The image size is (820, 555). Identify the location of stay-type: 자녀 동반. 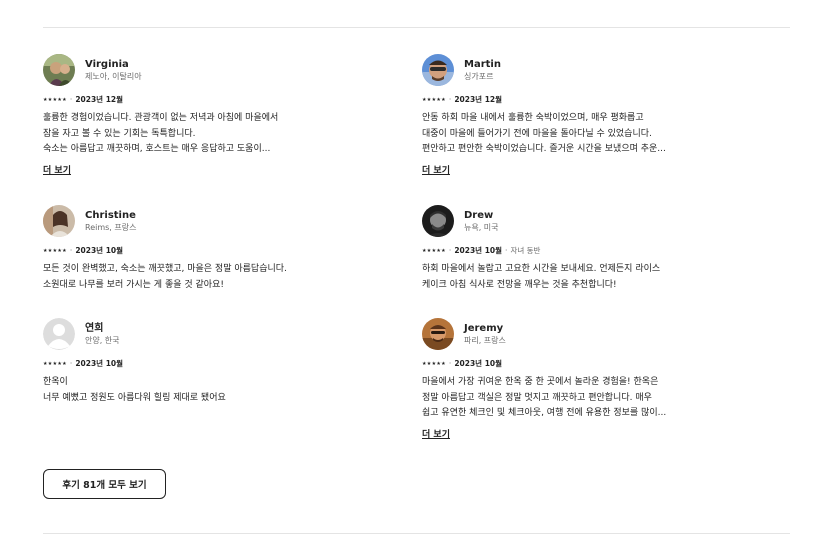
(525, 250).